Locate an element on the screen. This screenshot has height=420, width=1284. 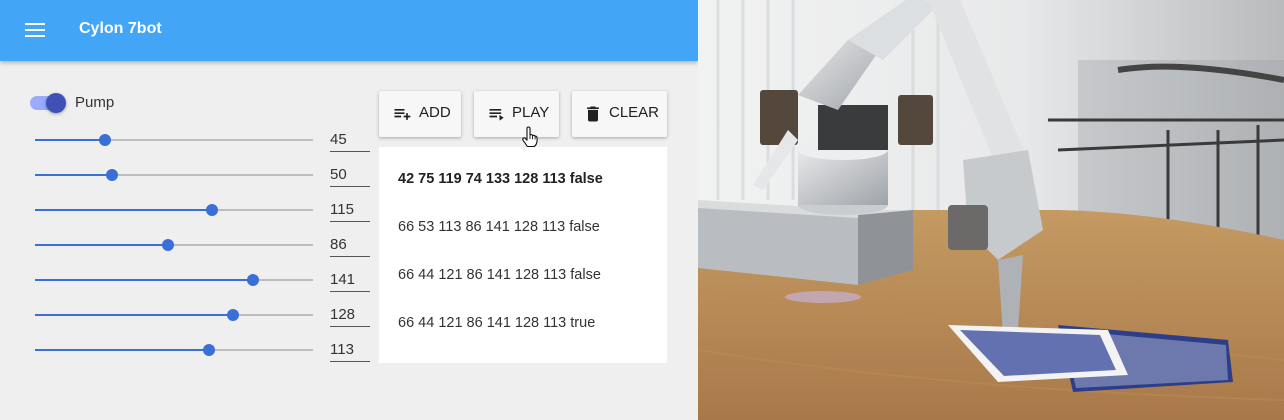
clear-button-label: CLEAR is located at coordinates (634, 112).